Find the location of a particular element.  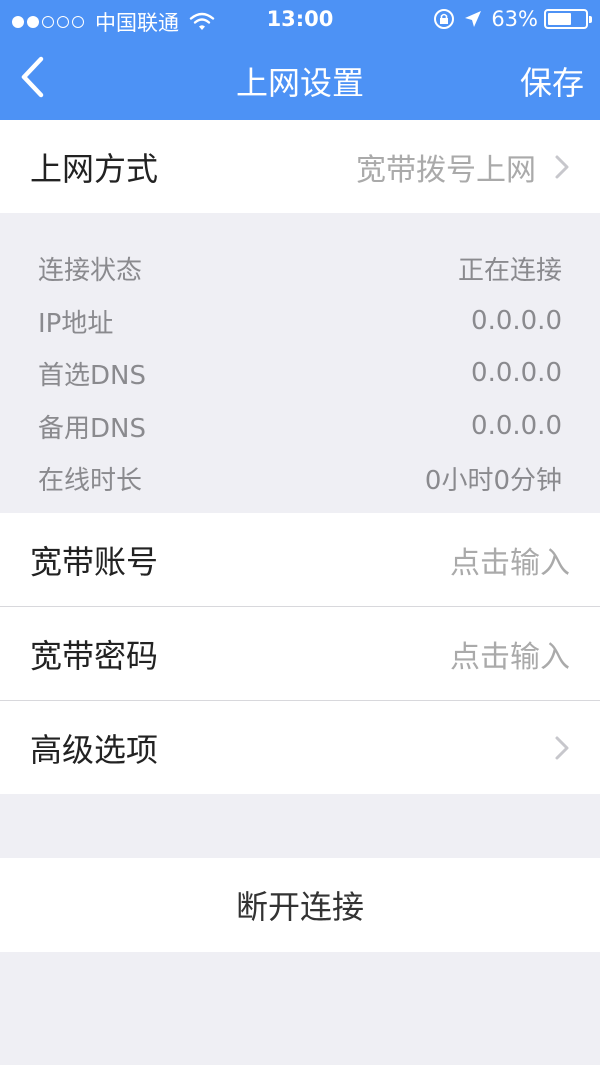

password-input: 点击输入 is located at coordinates (510, 654).